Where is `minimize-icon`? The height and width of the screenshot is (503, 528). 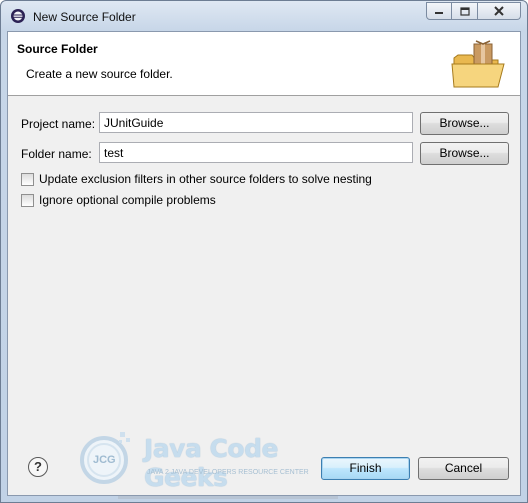
minimize-icon is located at coordinates (439, 13).